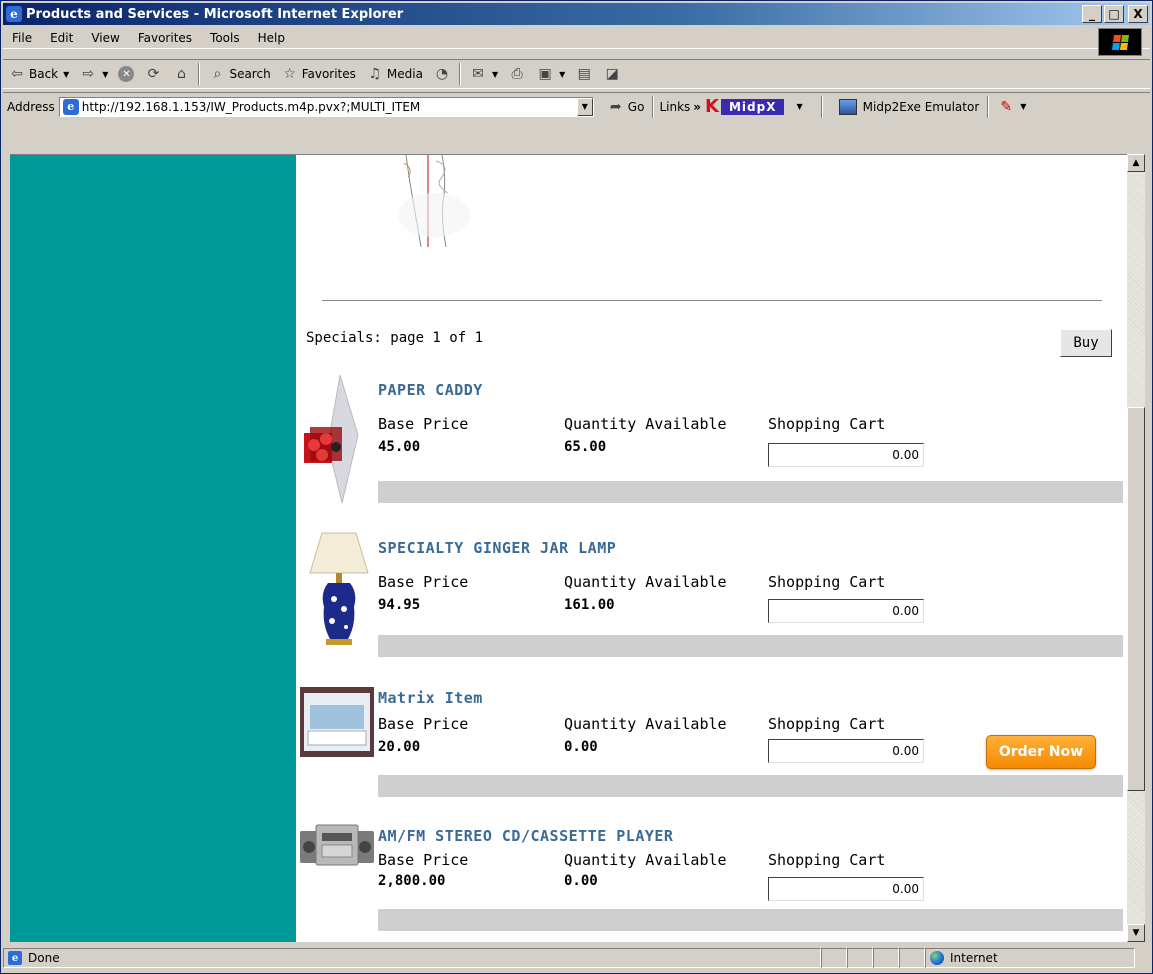  Describe the element at coordinates (589, 605) in the screenshot. I see `quantity-value: 161.00` at that location.